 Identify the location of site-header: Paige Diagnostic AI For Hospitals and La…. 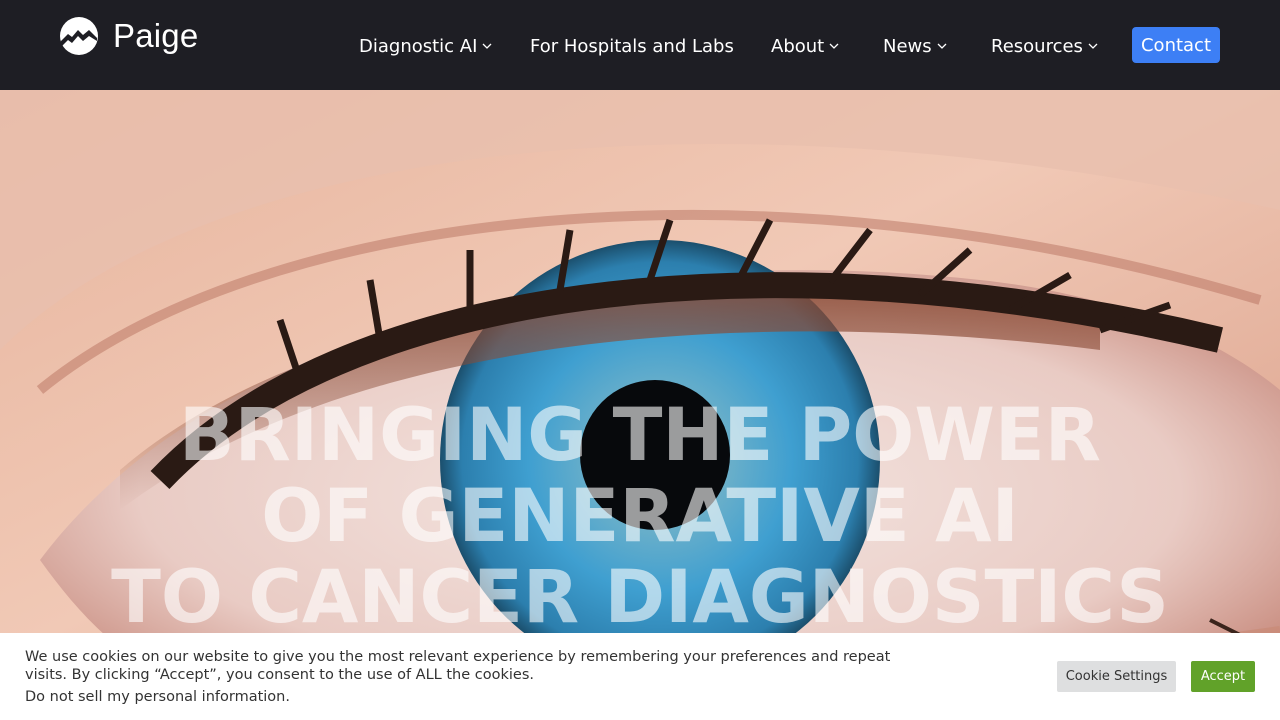
(640, 45).